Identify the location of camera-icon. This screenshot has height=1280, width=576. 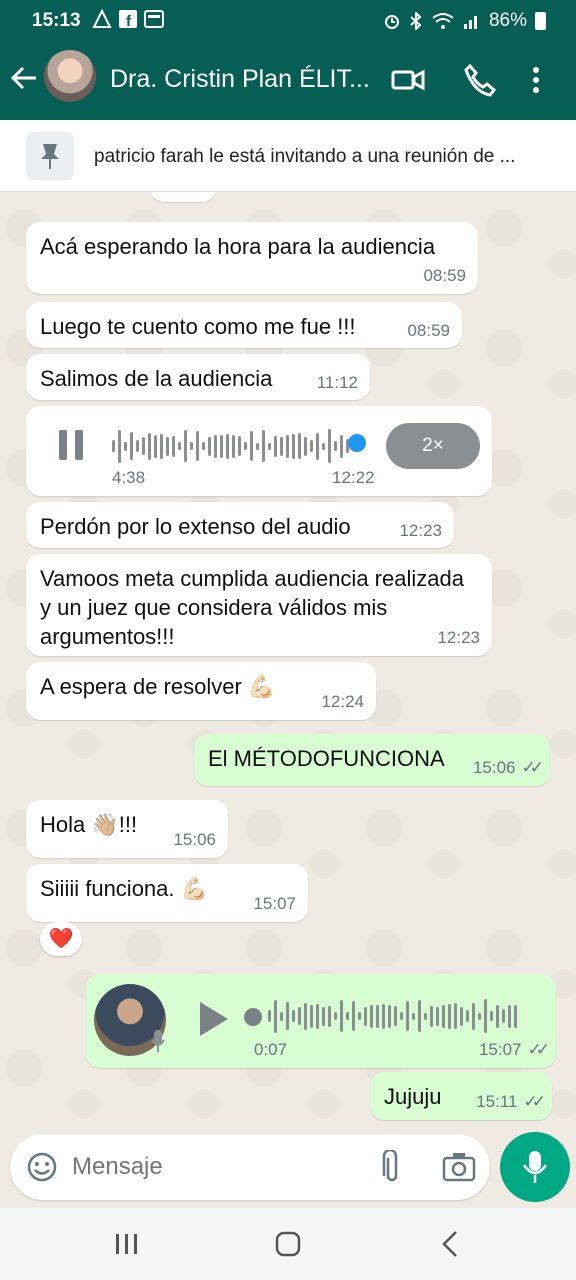
(459, 1167).